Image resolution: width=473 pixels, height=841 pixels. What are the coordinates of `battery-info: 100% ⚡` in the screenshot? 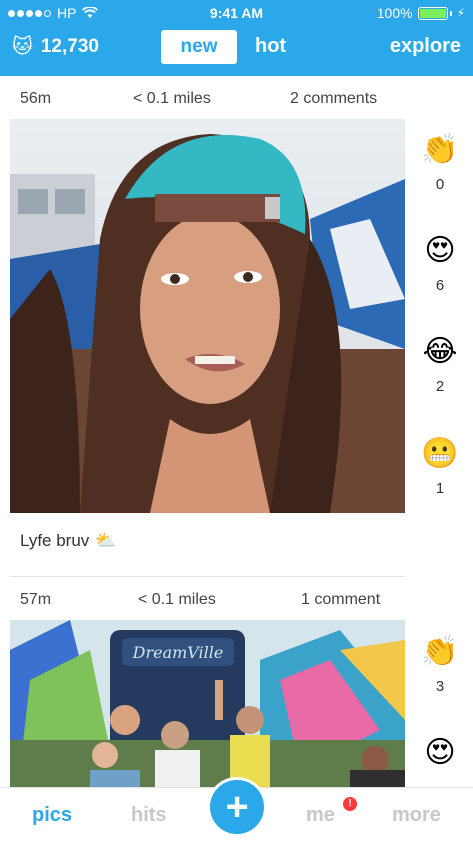 It's located at (421, 13).